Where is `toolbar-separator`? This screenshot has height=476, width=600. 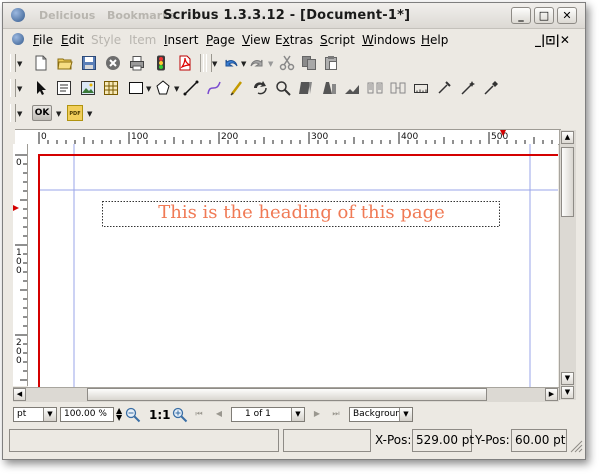
toolbar-separator is located at coordinates (202, 63).